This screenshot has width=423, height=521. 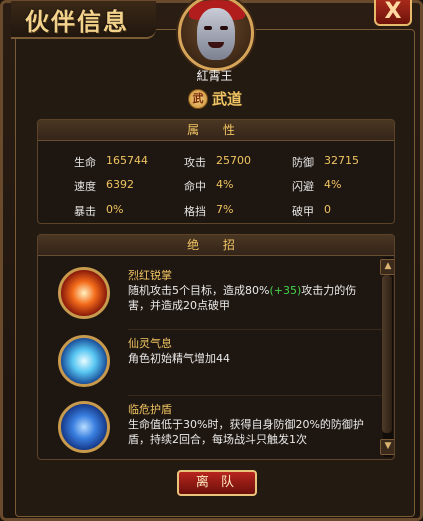 What do you see at coordinates (246, 432) in the screenshot?
I see `skill-description: 生命值低于30%时，获得自身防御20%的防御护盾，持续2回合，每场战斗只触发1次` at bounding box center [246, 432].